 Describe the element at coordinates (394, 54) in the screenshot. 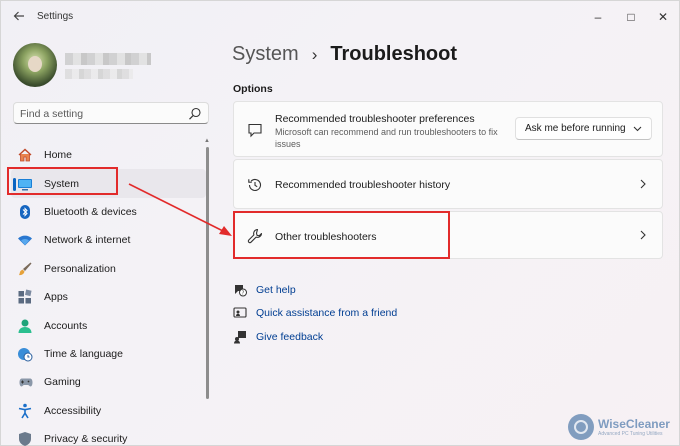

I see `page-title: Troubleshoot` at that location.